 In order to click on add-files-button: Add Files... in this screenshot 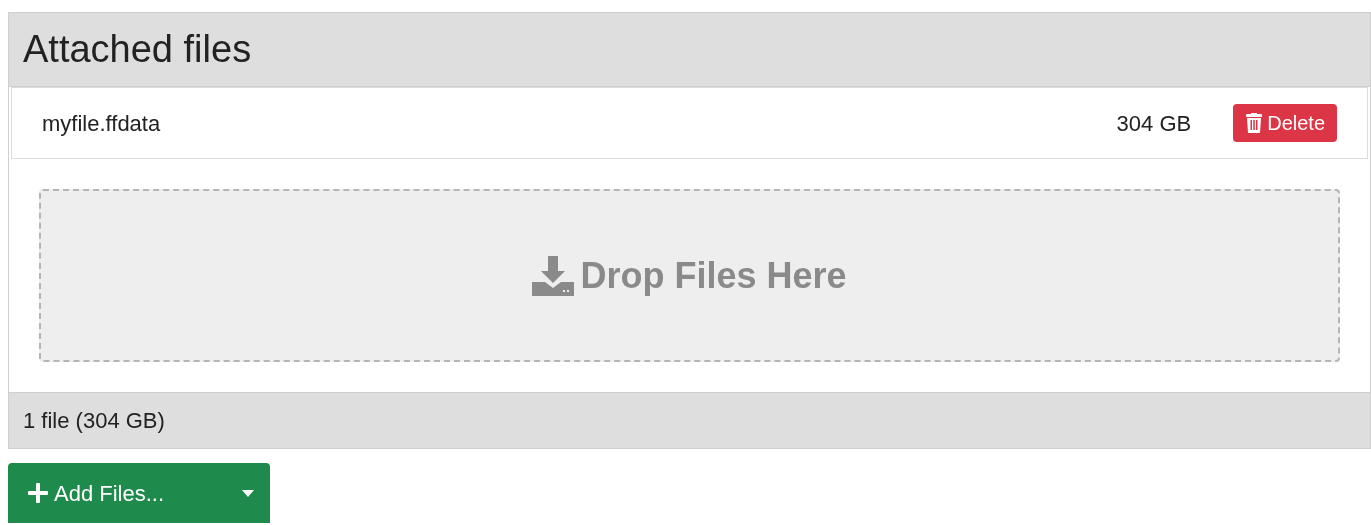, I will do `click(139, 493)`.